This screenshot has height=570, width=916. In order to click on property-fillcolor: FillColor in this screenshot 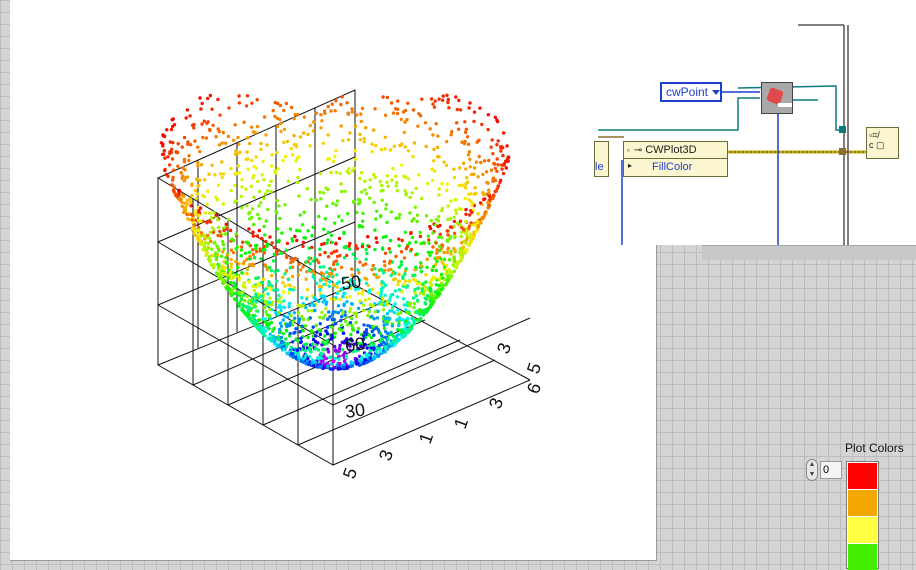, I will do `click(672, 167)`.